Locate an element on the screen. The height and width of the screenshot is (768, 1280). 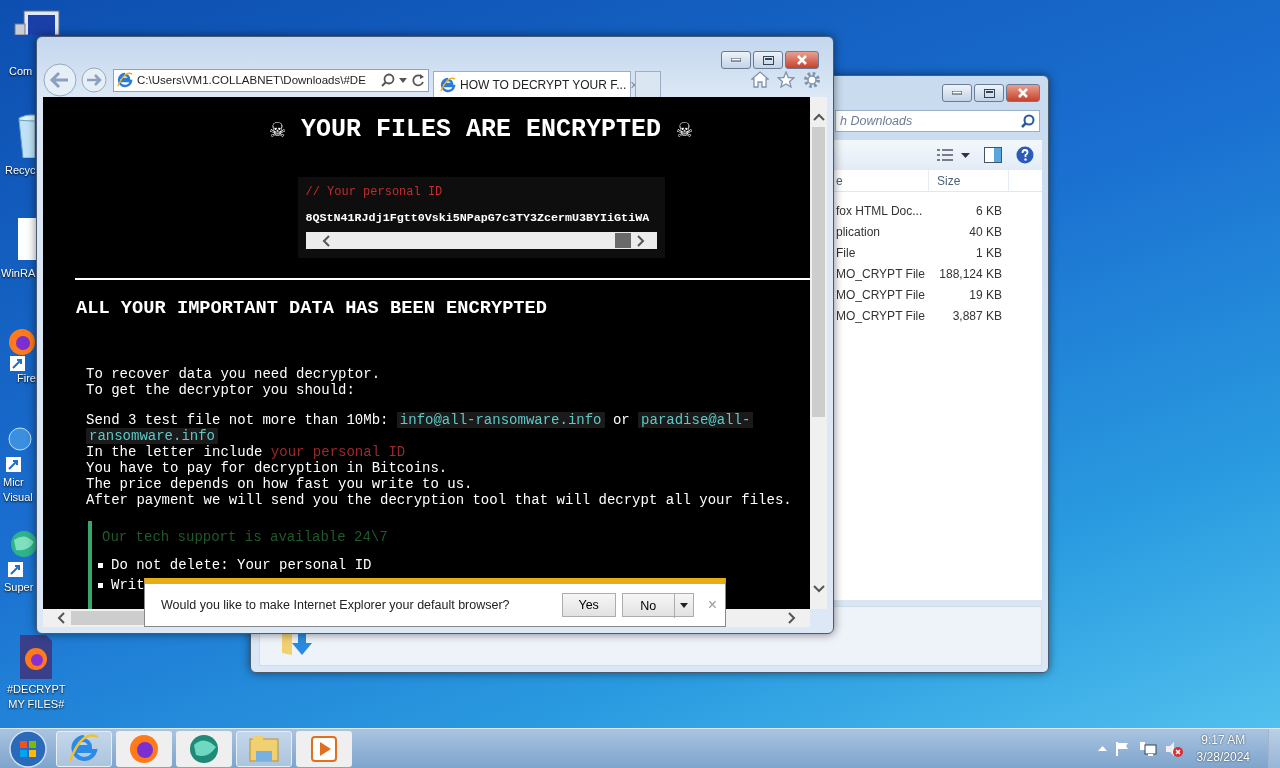
text-line: You have to pay for decryption in Bitcoins. is located at coordinates (267, 468).